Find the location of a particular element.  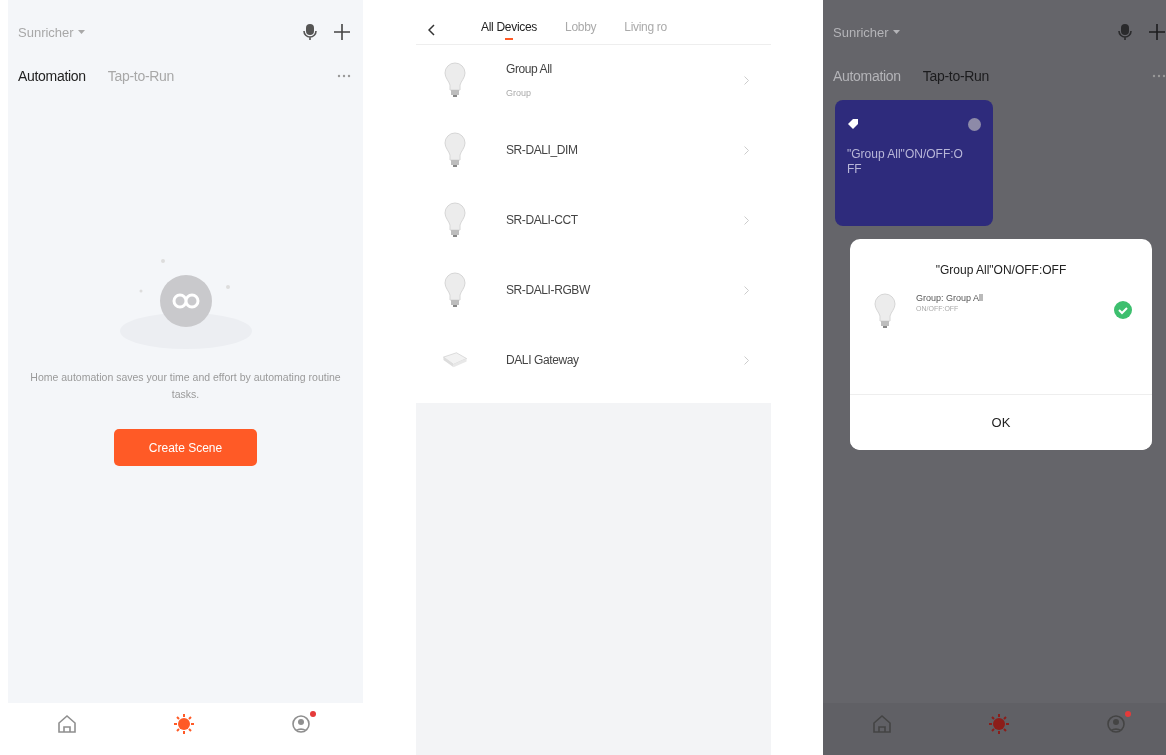

device-row: SR-DALI_DIM is located at coordinates (593, 150).